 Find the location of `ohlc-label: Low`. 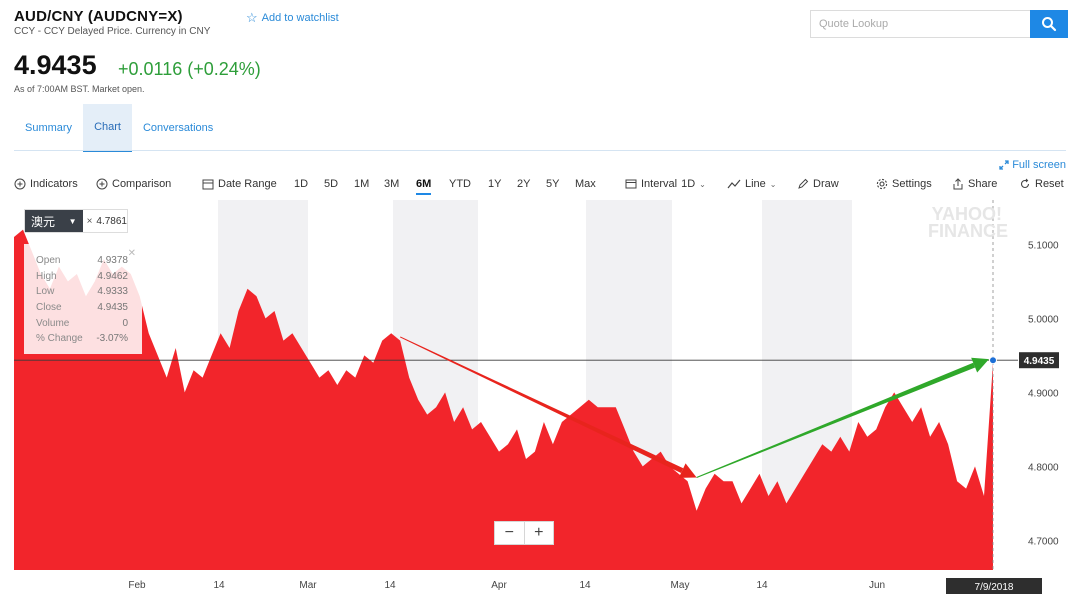

ohlc-label: Low is located at coordinates (45, 292).